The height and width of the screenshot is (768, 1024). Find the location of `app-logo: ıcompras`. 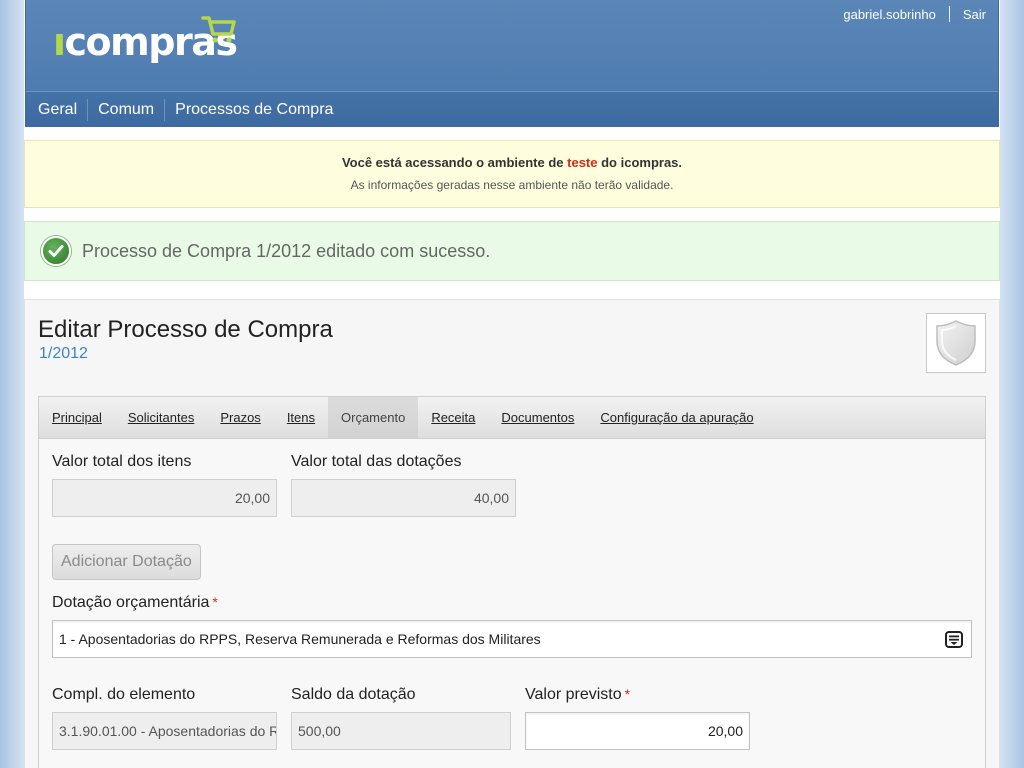

app-logo: ıcompras is located at coordinates (145, 39).